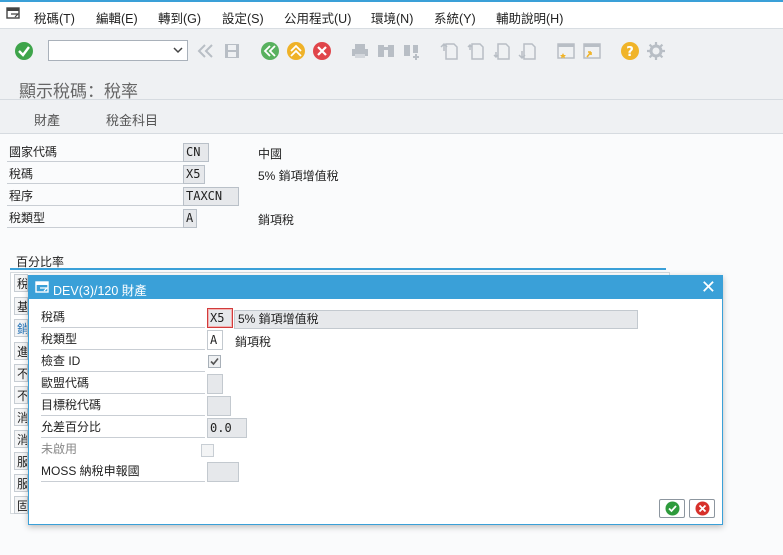 The height and width of the screenshot is (555, 783). What do you see at coordinates (322, 51) in the screenshot?
I see `cancel-icon` at bounding box center [322, 51].